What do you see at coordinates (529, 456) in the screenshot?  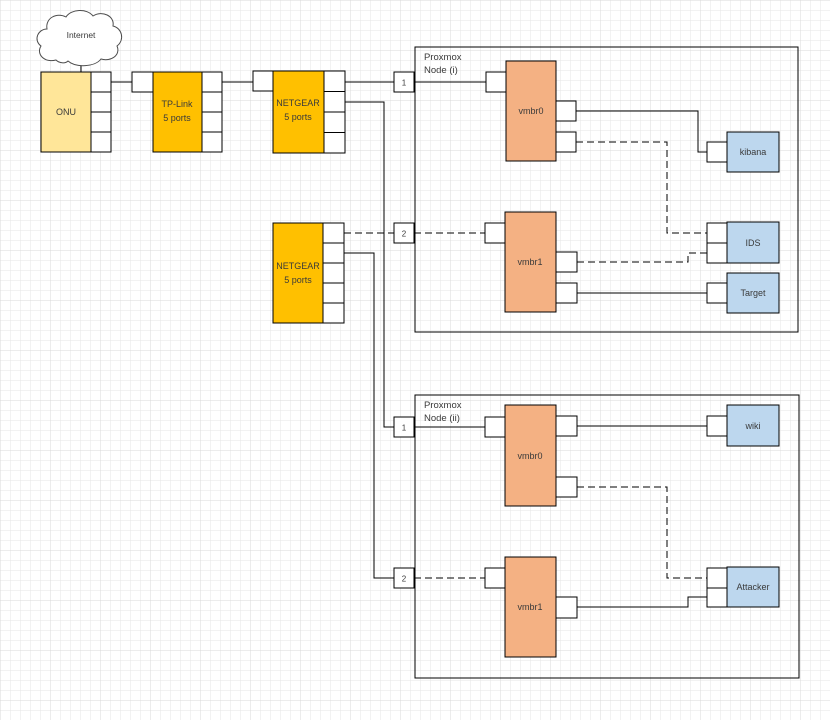 I see `node2-vmbr0-label: vmbr0` at bounding box center [529, 456].